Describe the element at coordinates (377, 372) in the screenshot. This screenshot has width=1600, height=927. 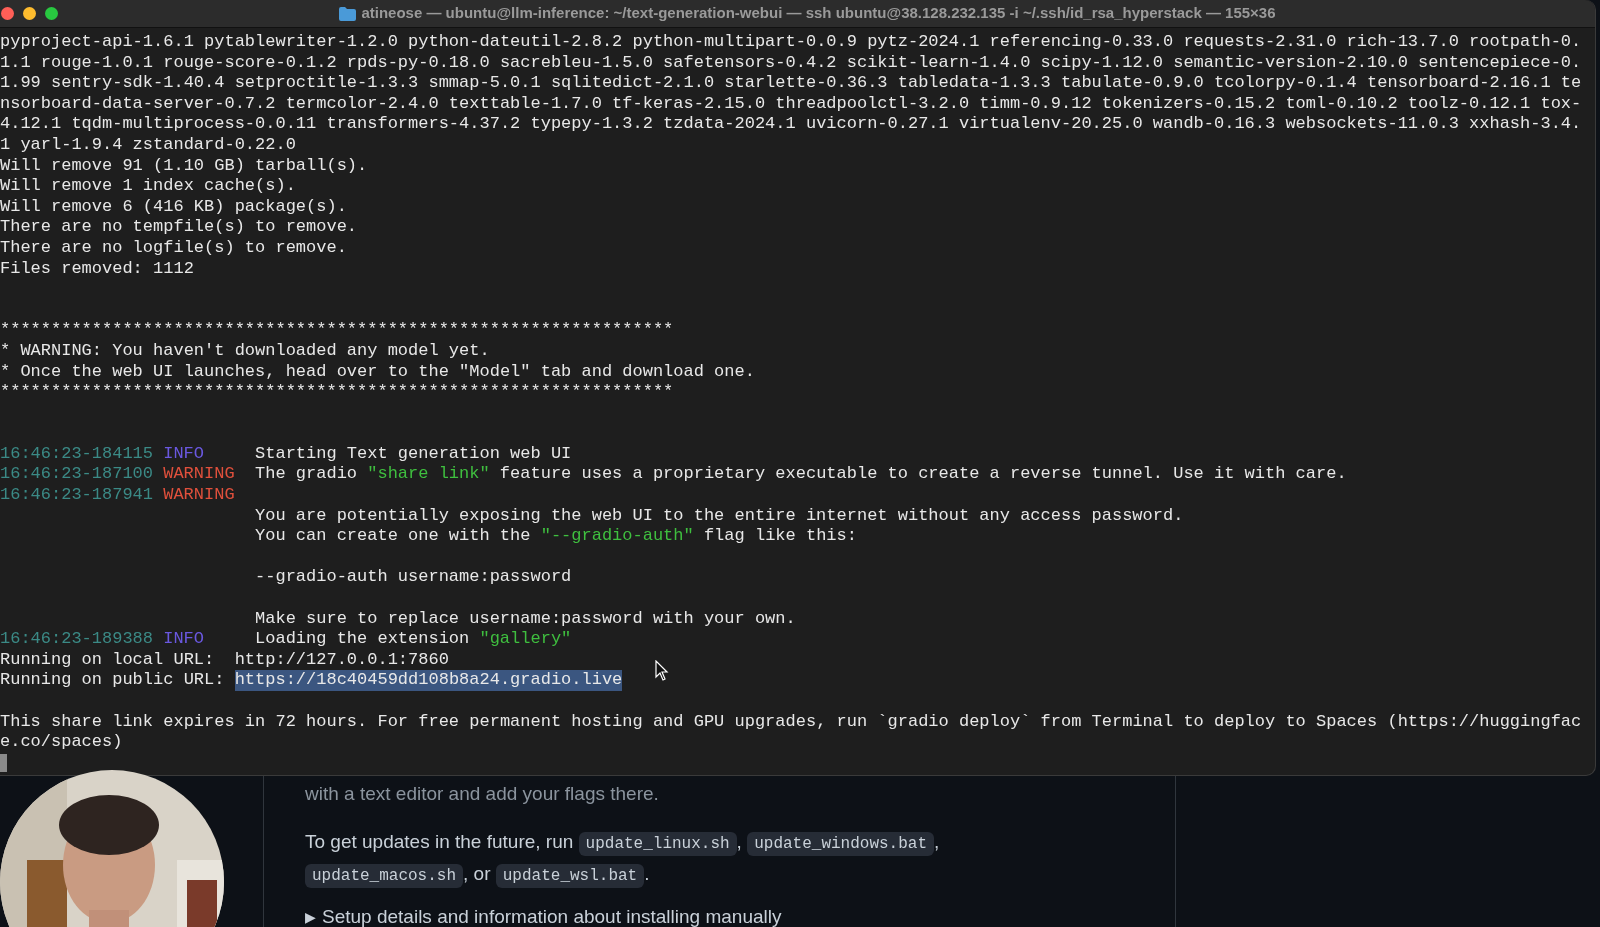
I see `terminal-text: * Once the web UI launches, head over to the "Model" tab and download one.` at that location.